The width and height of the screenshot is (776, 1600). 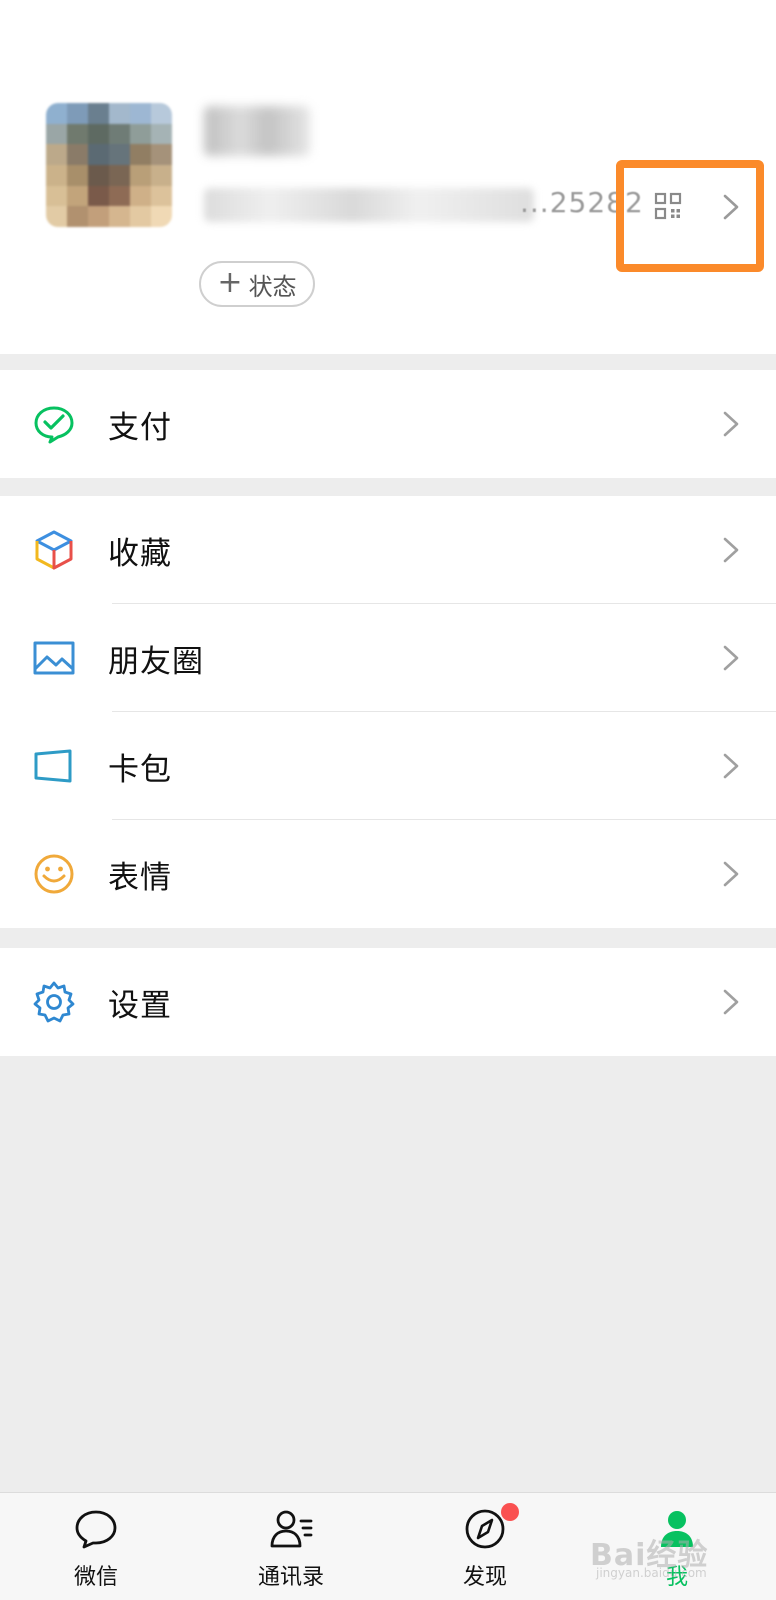 I want to click on menu-label-moments: 朋友圈, so click(x=156, y=661).